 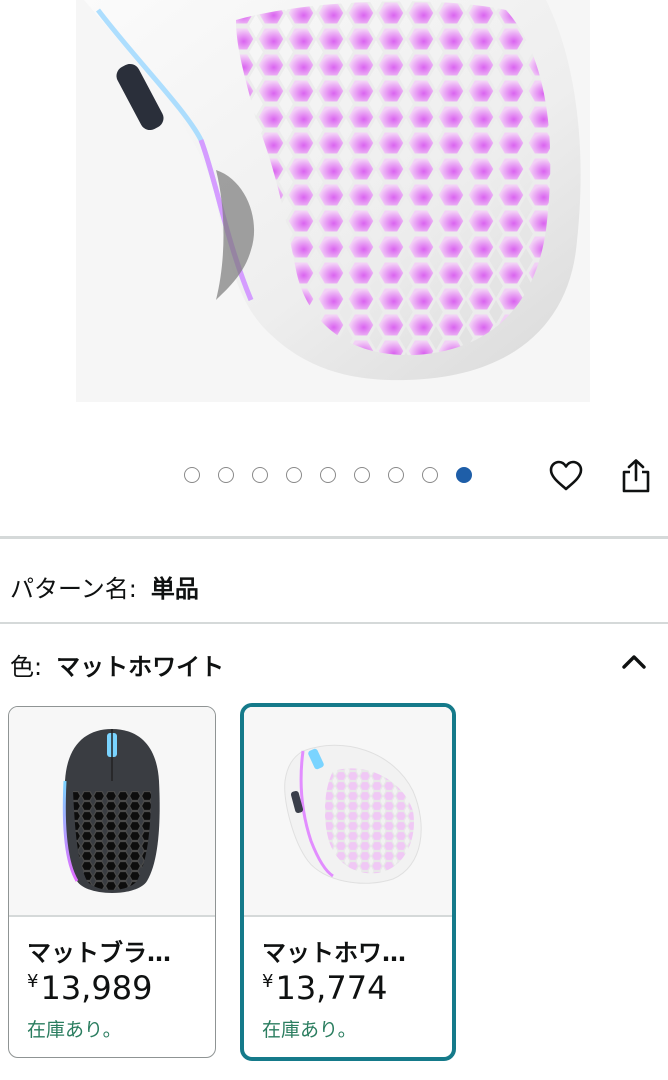 I want to click on pattern-label: パターン名:, so click(x=73, y=588).